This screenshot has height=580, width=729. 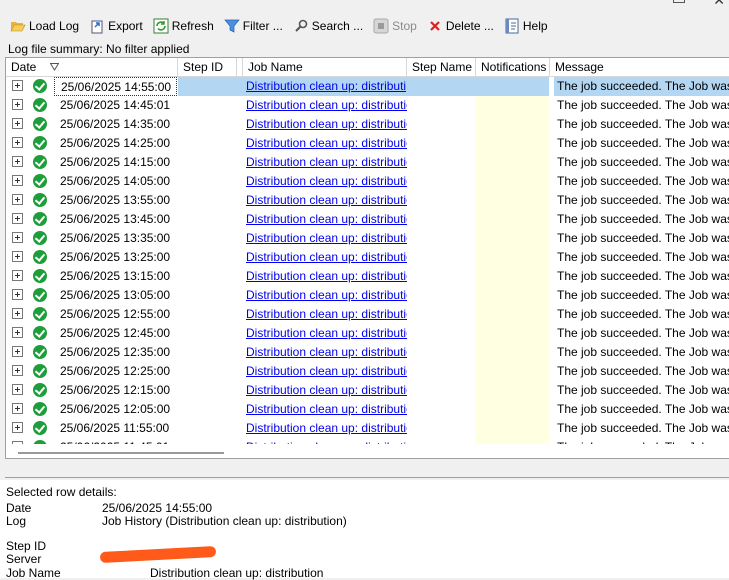 I want to click on folder-open-icon, so click(x=18, y=26).